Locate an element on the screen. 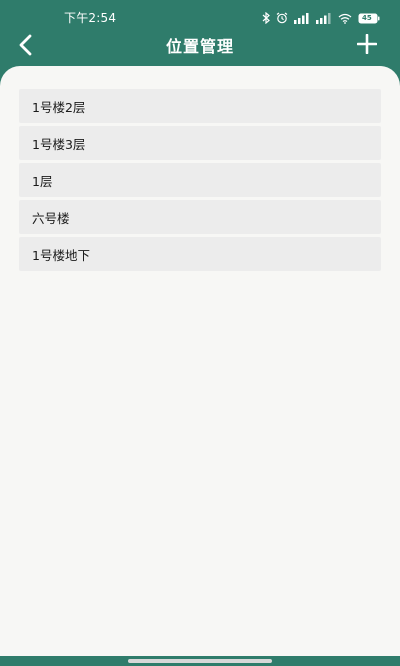 This screenshot has width=400, height=666. list-item: 六号楼 is located at coordinates (200, 217).